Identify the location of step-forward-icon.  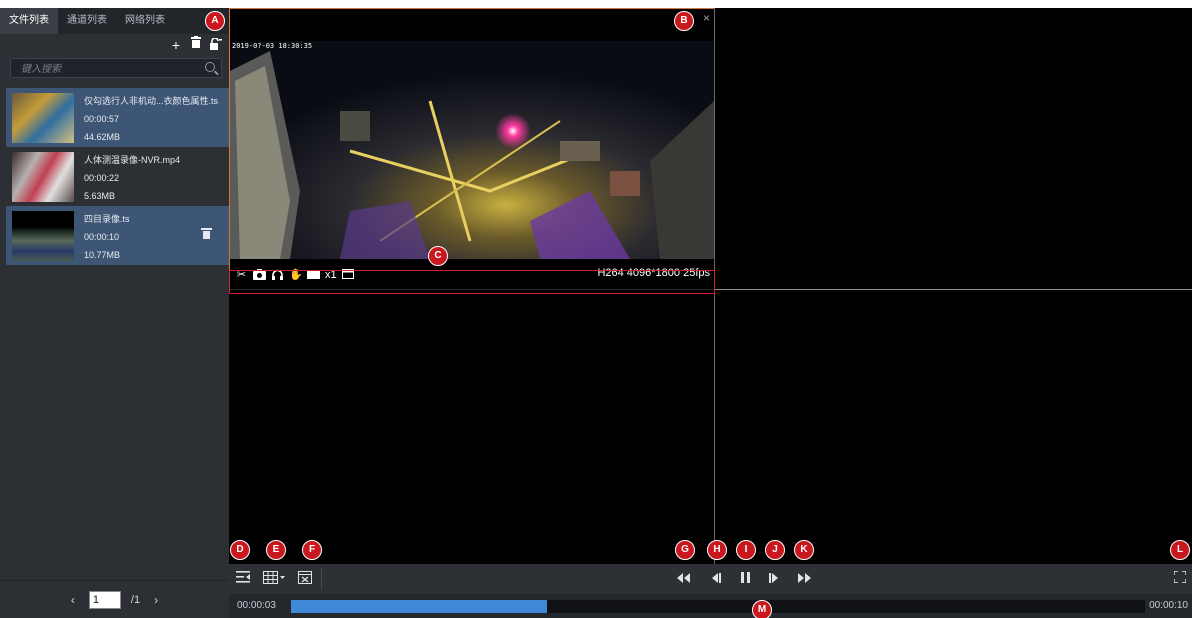
(774, 579).